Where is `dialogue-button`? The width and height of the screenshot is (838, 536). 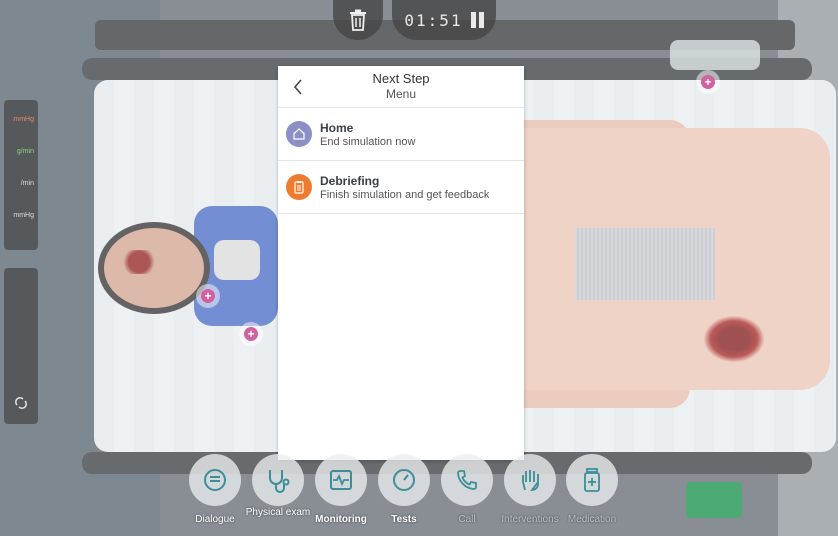 dialogue-button is located at coordinates (215, 480).